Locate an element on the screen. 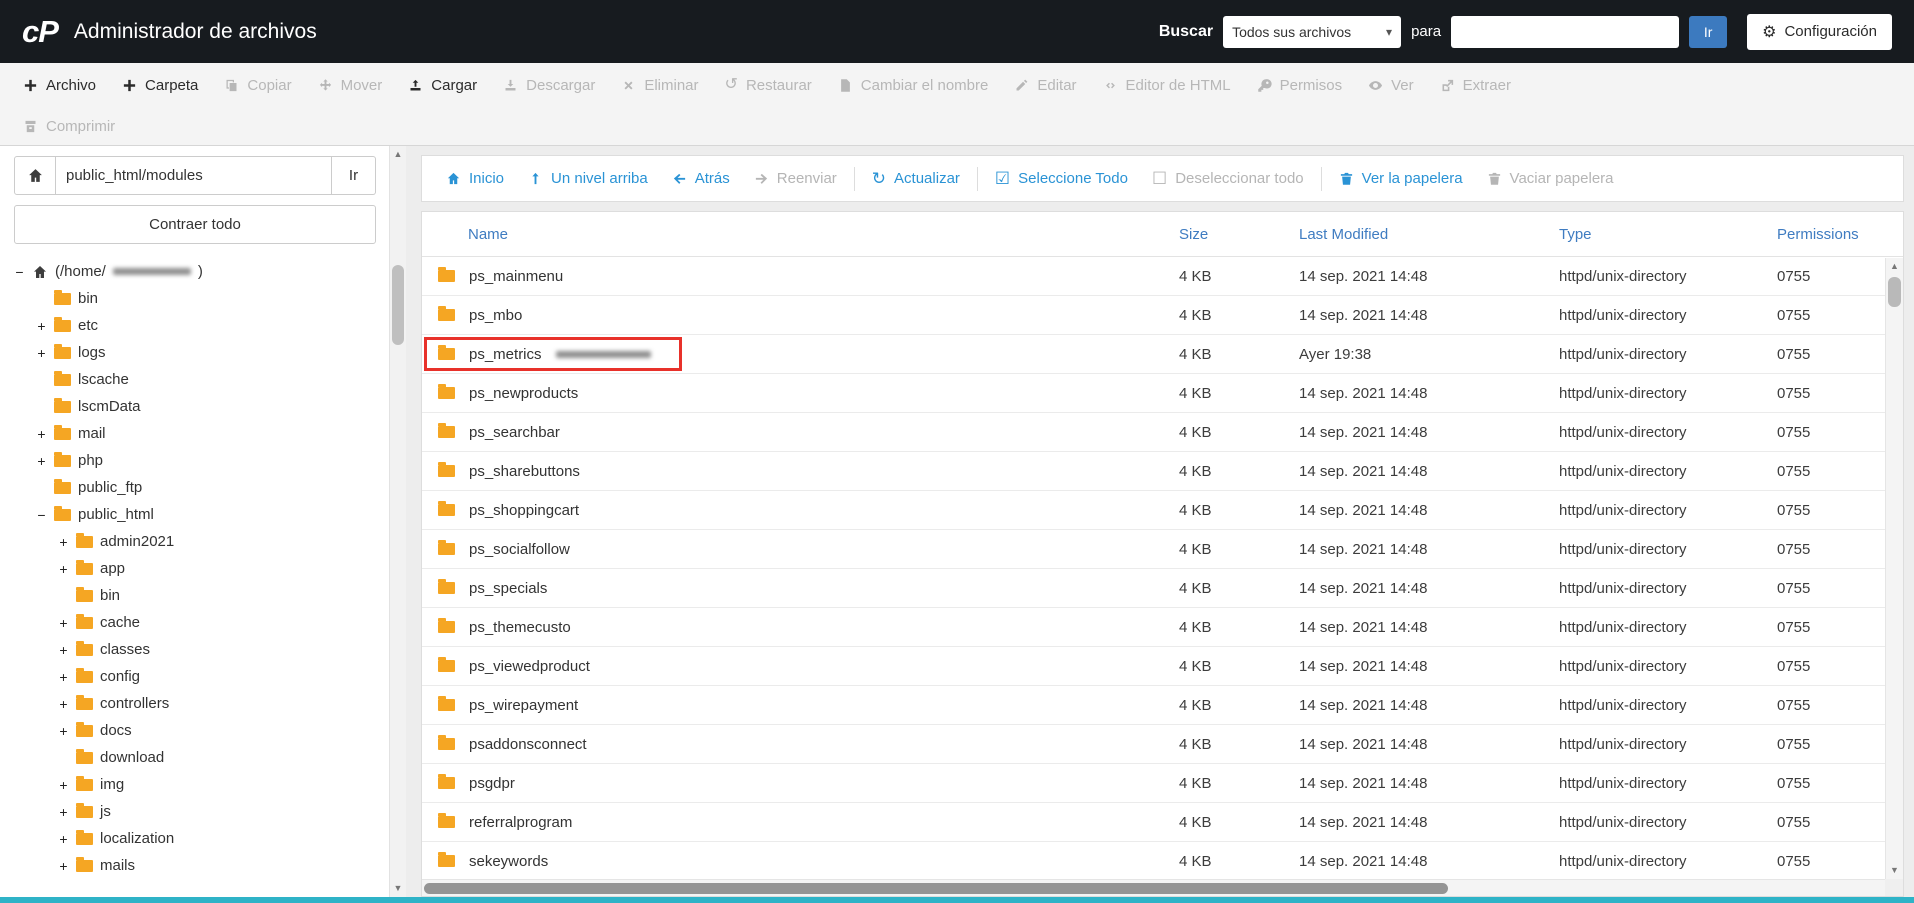 This screenshot has height=903, width=1914. search-go-button: Ir is located at coordinates (1708, 31).